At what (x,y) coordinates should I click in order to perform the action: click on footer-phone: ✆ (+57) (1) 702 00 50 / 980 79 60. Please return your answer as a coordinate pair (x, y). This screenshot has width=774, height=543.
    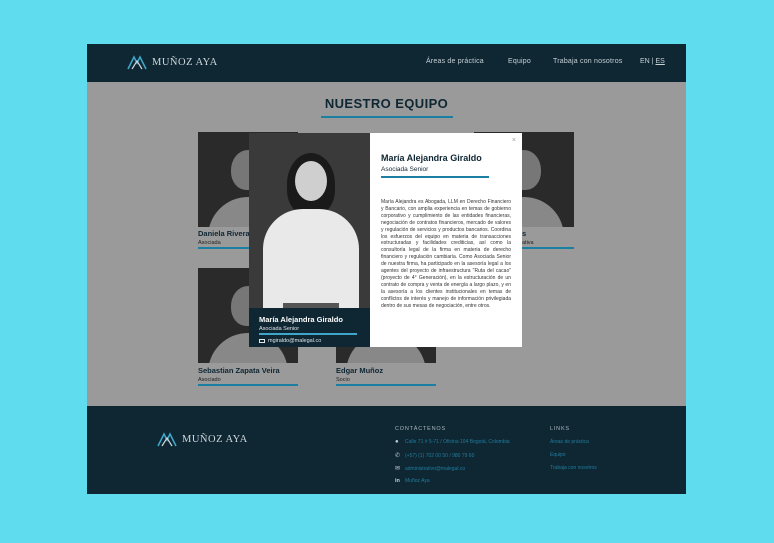
    Looking at the image, I should click on (434, 456).